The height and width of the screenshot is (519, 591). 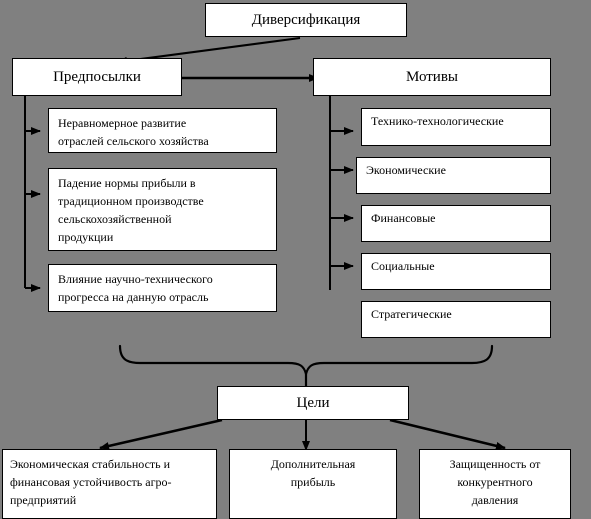 I want to click on goal-box-3: Защищенность от конкурентного давления, so click(x=495, y=484).